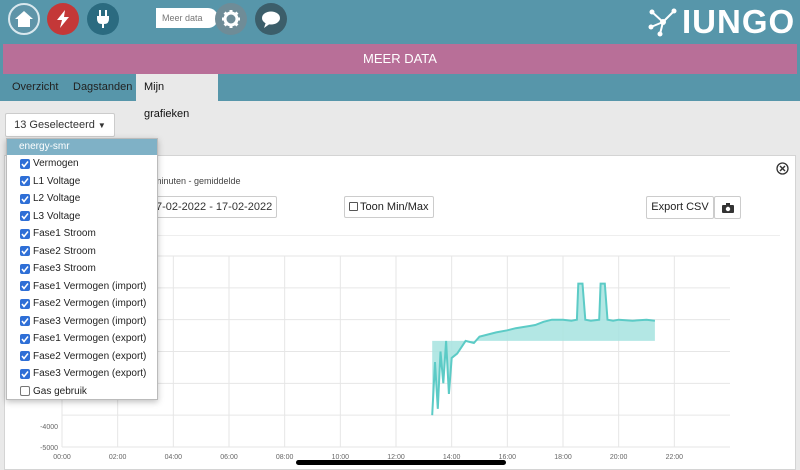 The width and height of the screenshot is (800, 470). I want to click on home-button, so click(24, 19).